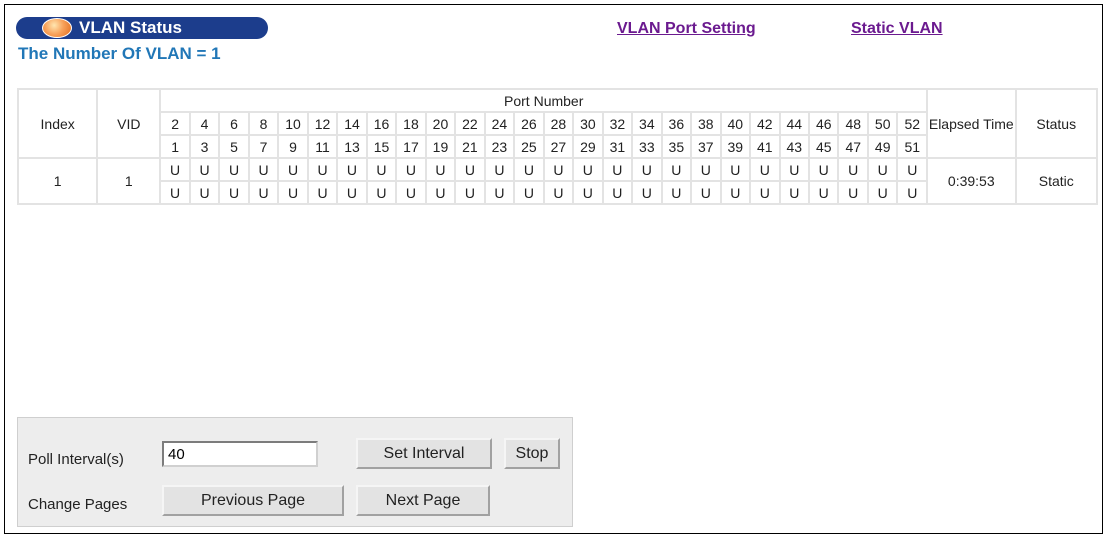 The width and height of the screenshot is (1109, 540). I want to click on row-index: 1, so click(57, 181).